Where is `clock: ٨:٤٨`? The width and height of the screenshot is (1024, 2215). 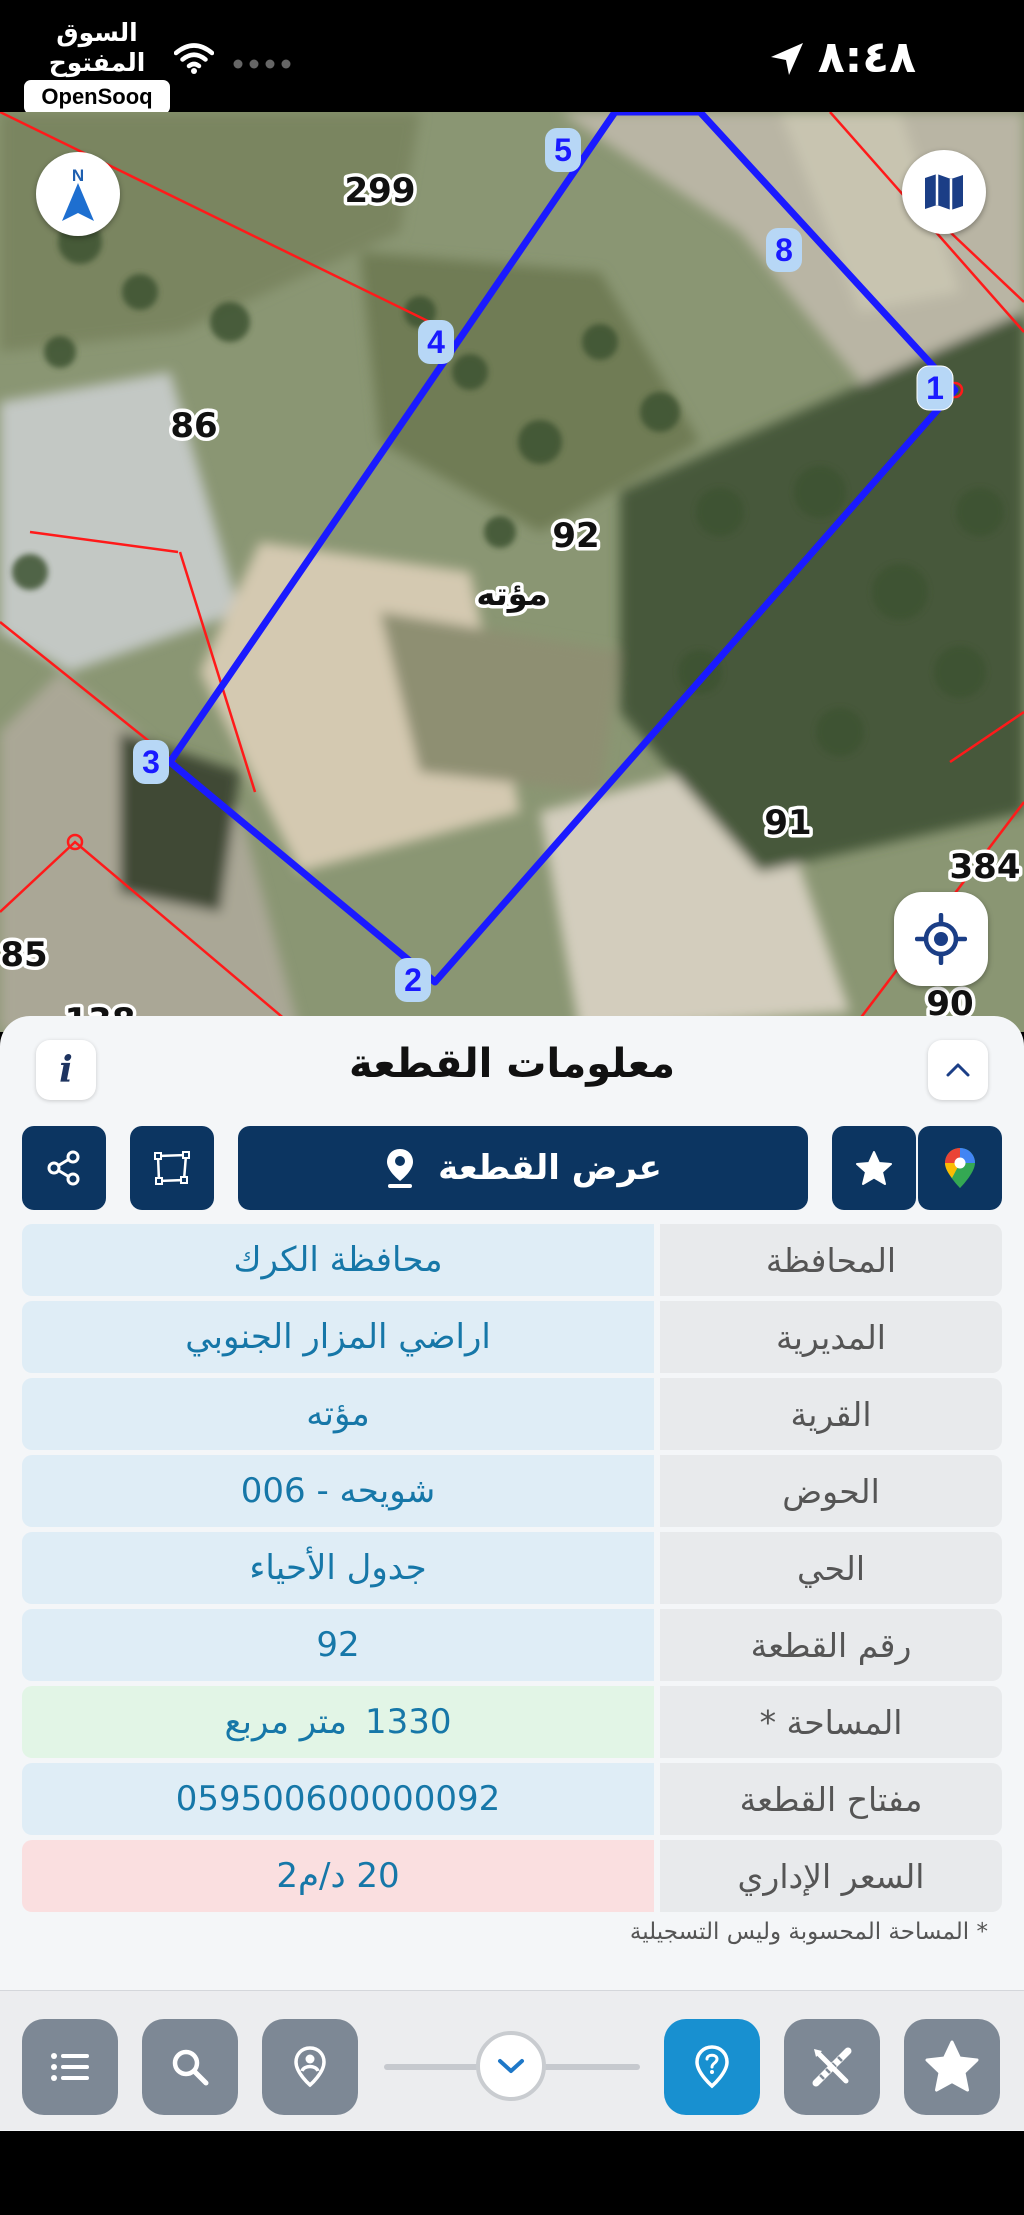
clock: ٨:٤٨ is located at coordinates (866, 57).